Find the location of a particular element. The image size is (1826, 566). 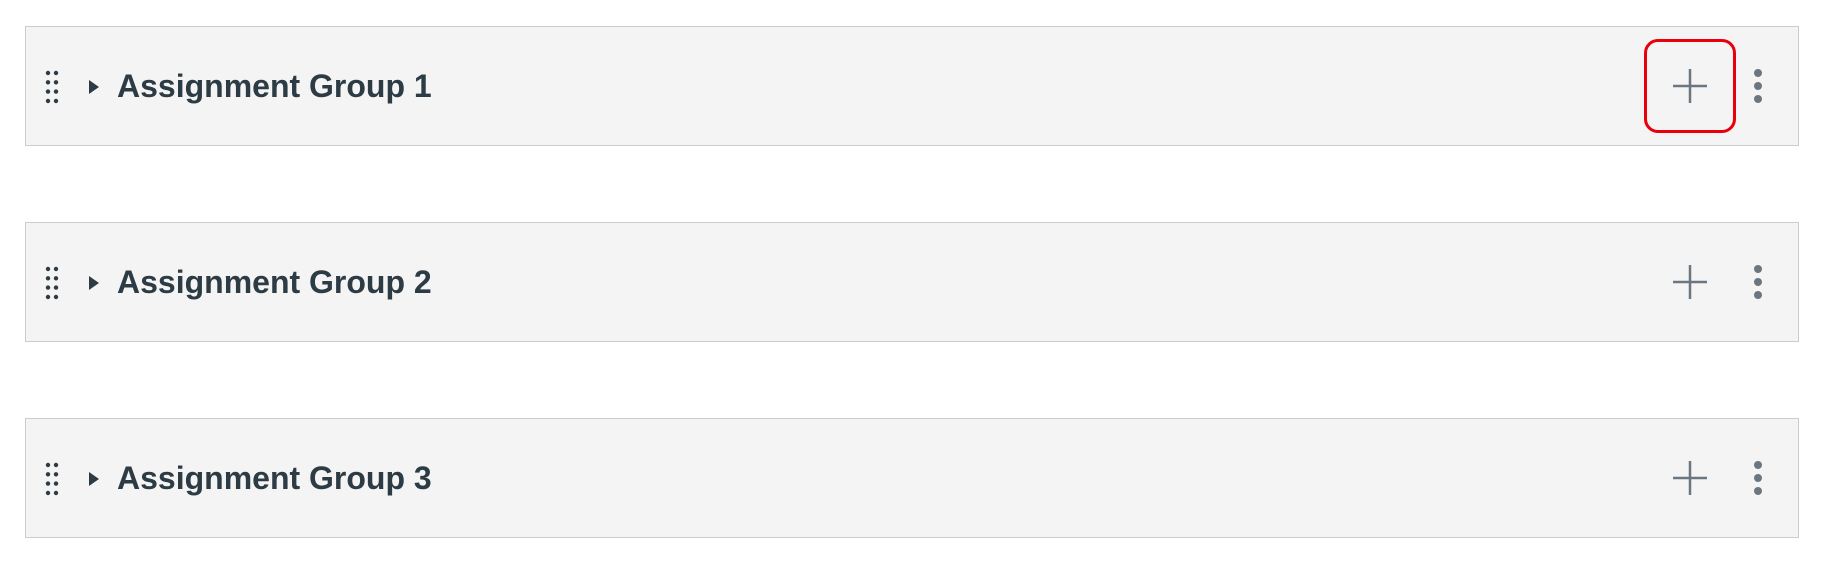

group-title: Assignment Group 2 is located at coordinates (274, 282).